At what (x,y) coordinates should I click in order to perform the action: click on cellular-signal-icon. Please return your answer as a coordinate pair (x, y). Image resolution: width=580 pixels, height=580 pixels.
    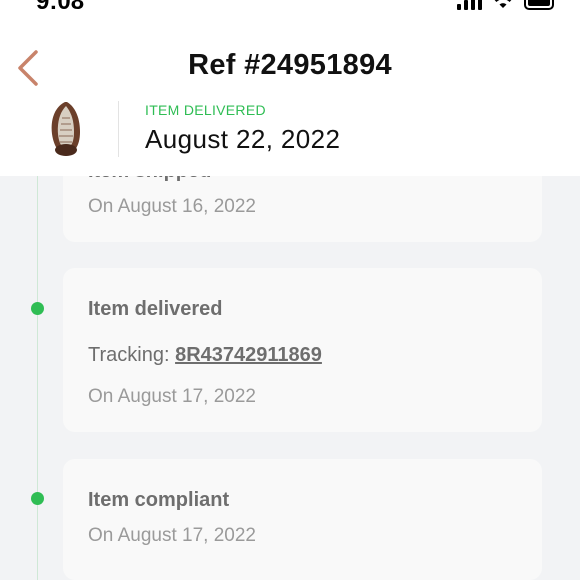
    Looking at the image, I should click on (469, 5).